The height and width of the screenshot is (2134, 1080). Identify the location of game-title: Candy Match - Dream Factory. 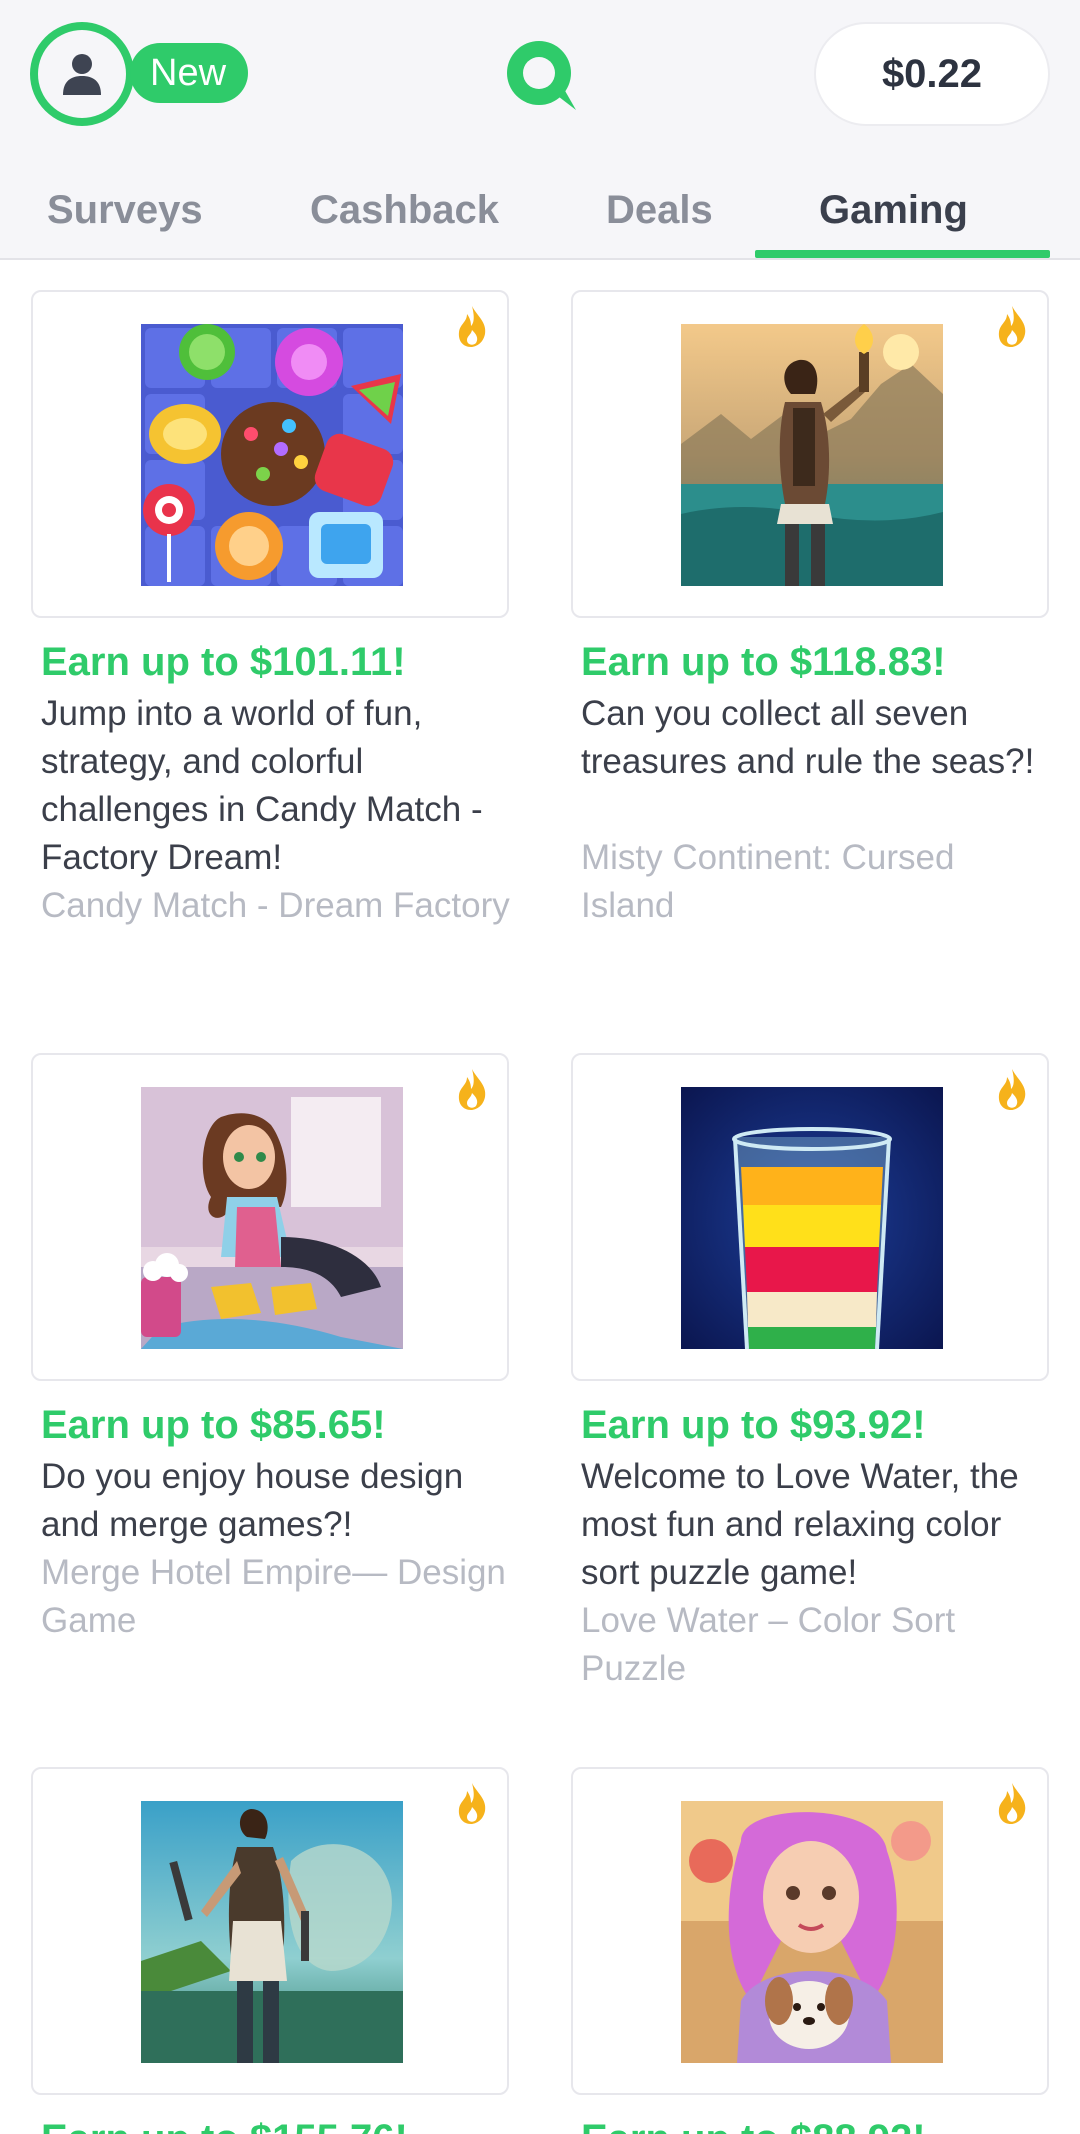
(275, 905).